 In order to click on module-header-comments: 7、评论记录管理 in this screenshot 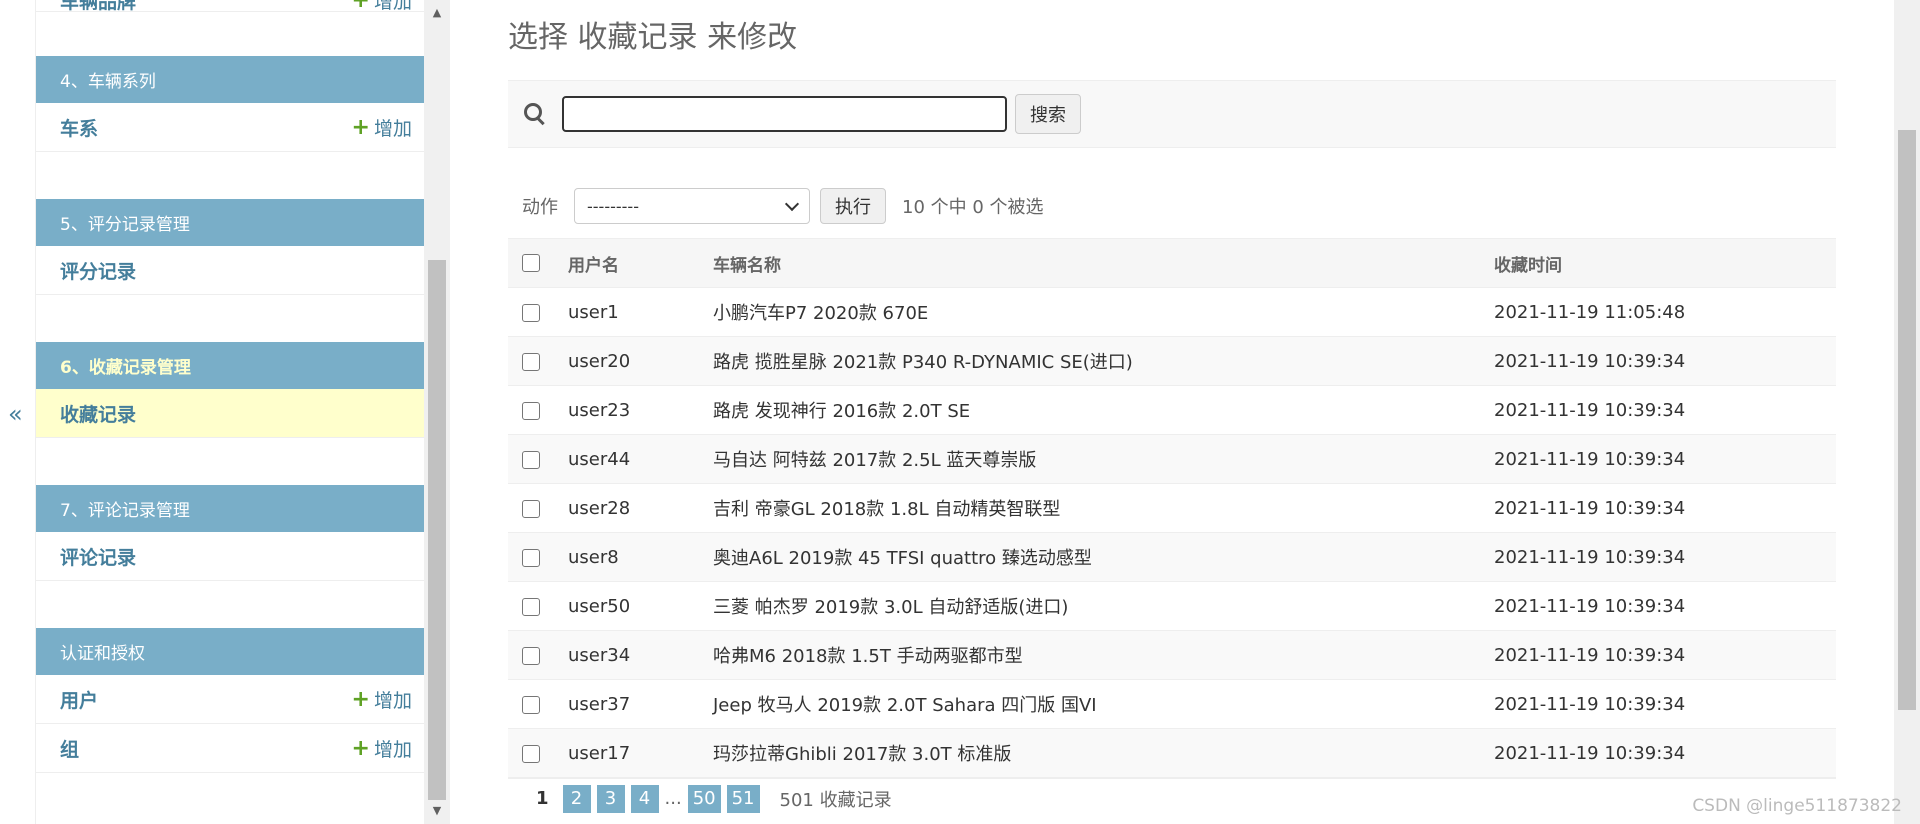, I will do `click(230, 508)`.